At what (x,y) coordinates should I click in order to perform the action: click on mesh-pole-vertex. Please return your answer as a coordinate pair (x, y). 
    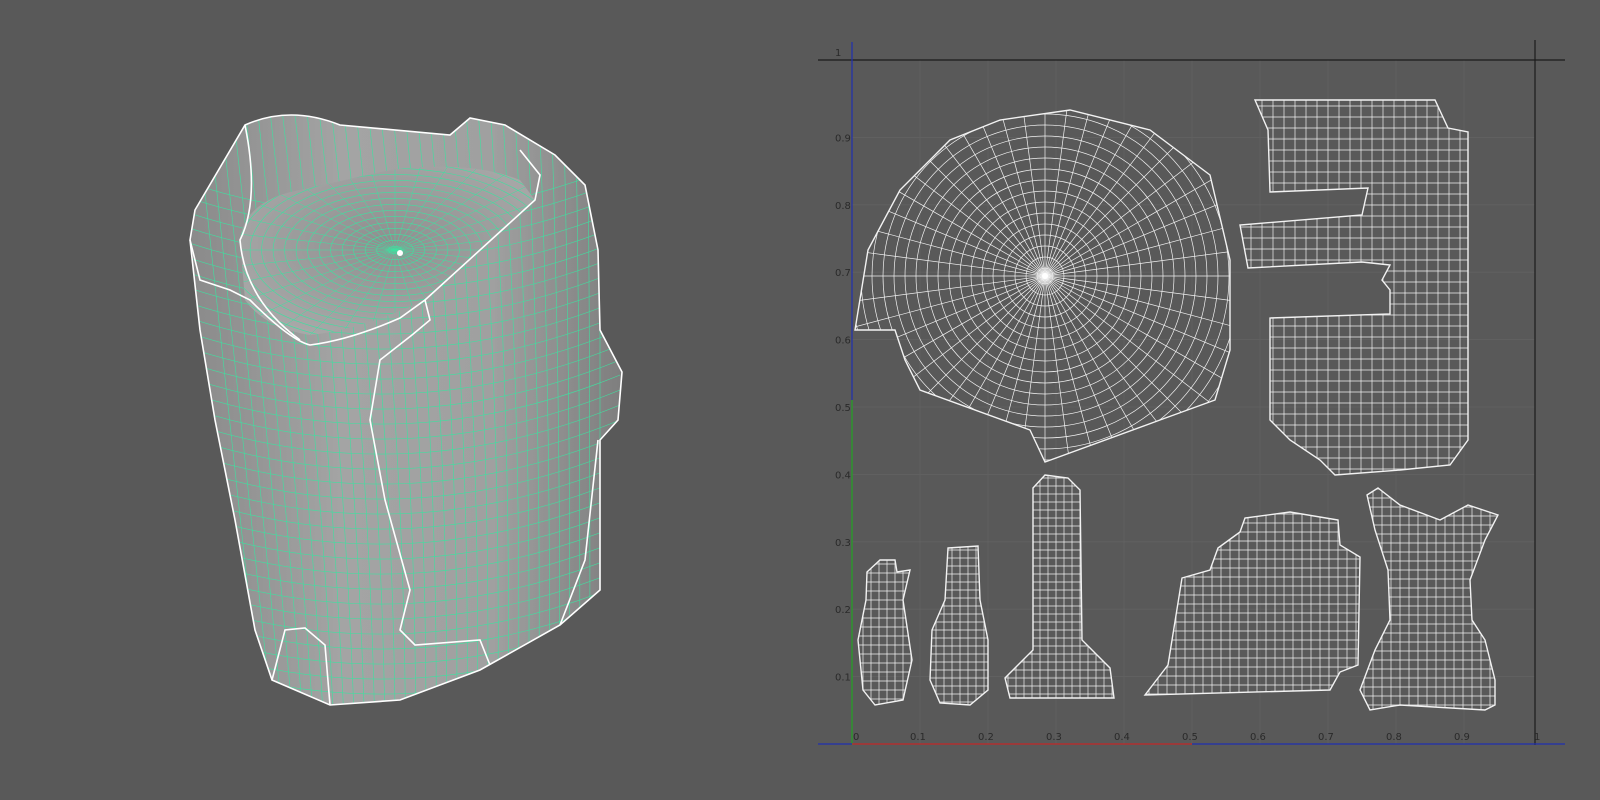
    Looking at the image, I should click on (400, 253).